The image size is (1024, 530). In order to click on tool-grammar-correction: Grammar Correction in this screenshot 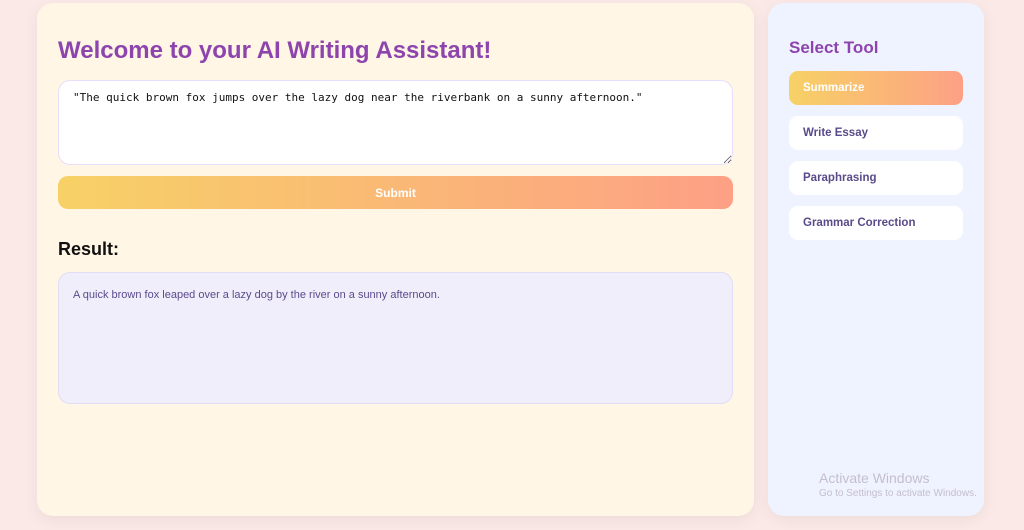, I will do `click(876, 223)`.